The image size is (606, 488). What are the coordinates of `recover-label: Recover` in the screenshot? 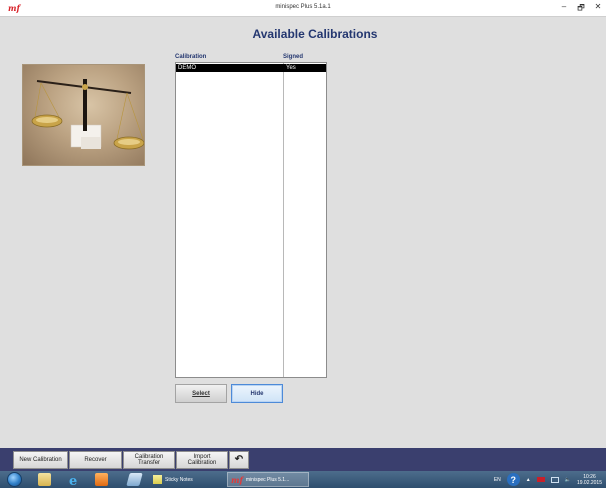 It's located at (95, 460).